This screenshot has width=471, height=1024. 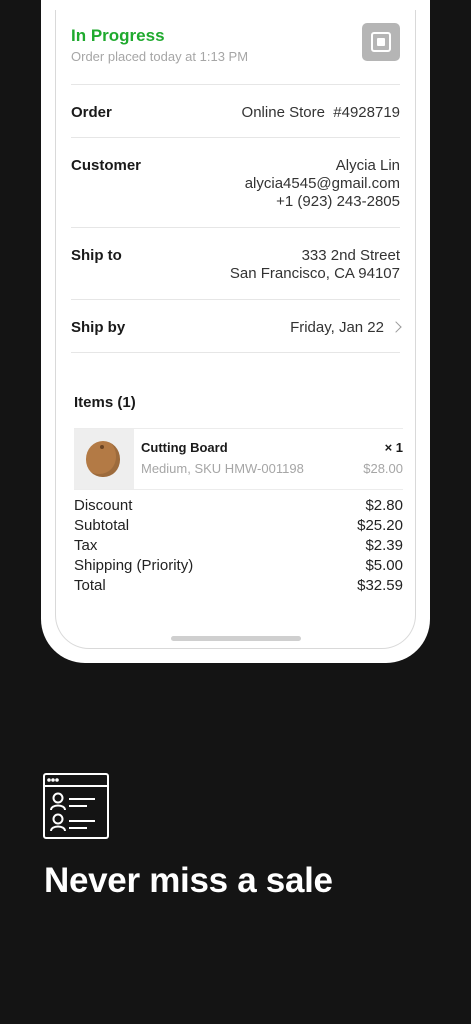 What do you see at coordinates (105, 402) in the screenshot?
I see `items-title: Items (1)` at bounding box center [105, 402].